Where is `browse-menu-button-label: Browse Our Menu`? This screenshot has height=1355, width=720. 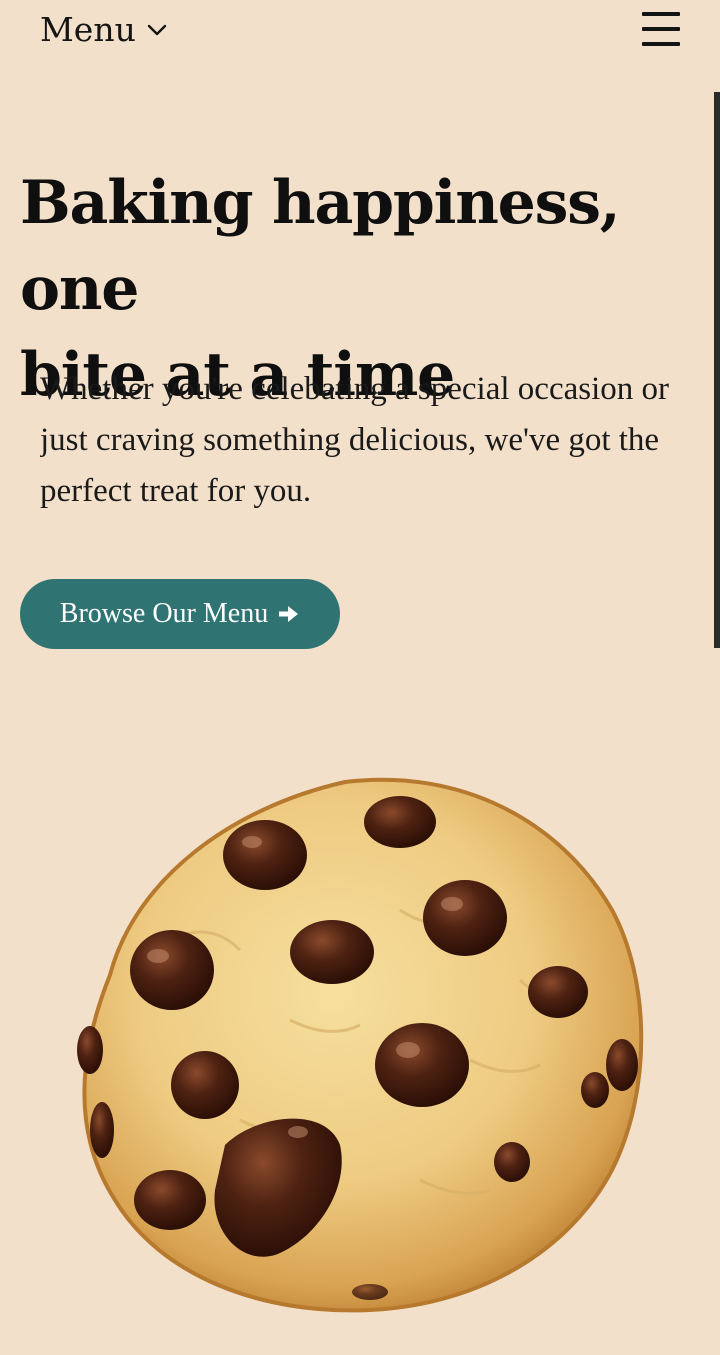
browse-menu-button-label: Browse Our Menu is located at coordinates (164, 613).